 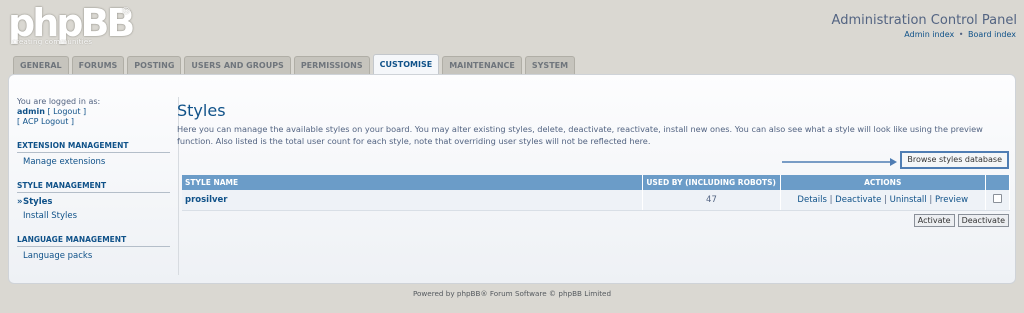 I want to click on tab-system: SYSTEM, so click(x=550, y=65).